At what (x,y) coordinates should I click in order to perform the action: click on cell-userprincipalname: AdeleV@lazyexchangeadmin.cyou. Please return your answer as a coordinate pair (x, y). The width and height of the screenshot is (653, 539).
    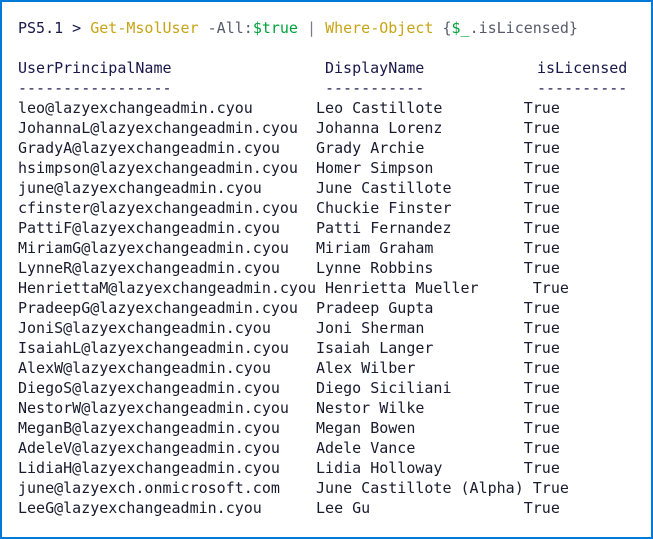
    Looking at the image, I should click on (167, 448).